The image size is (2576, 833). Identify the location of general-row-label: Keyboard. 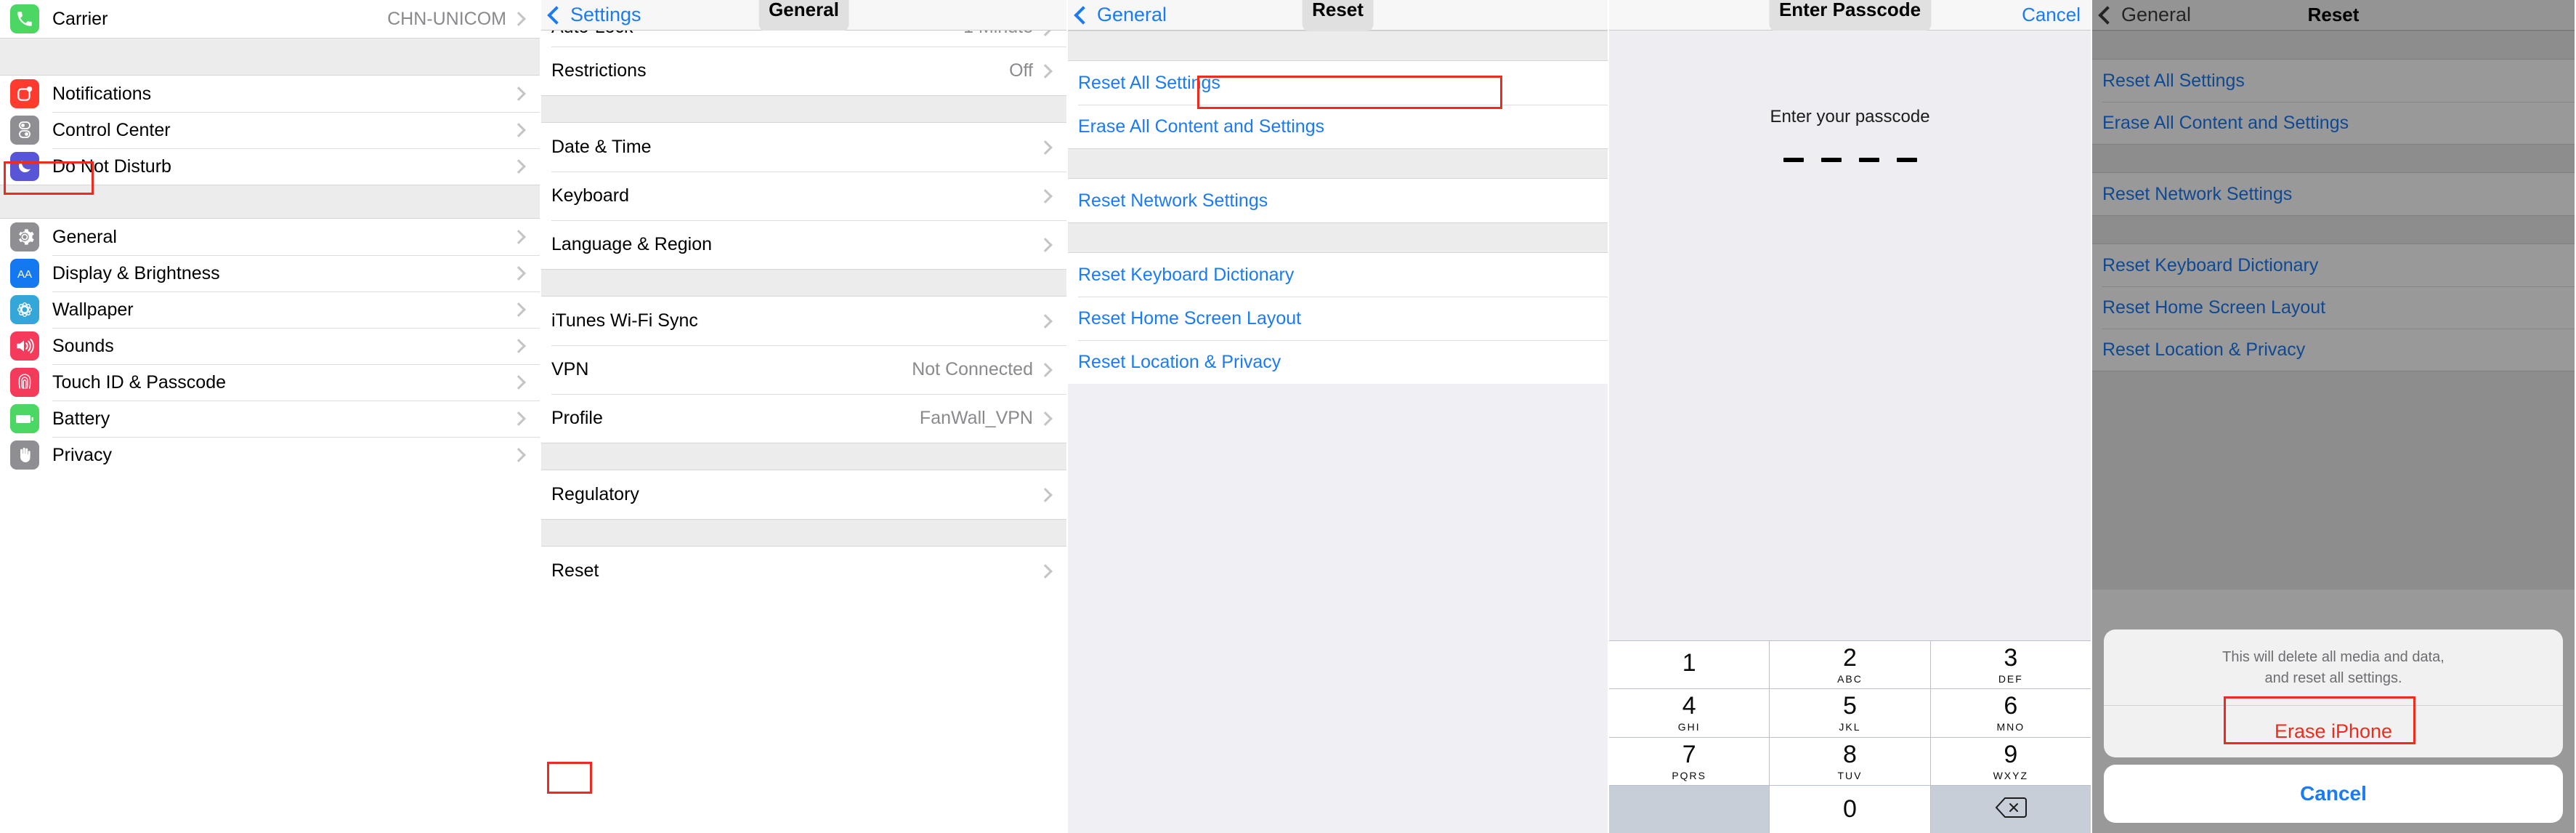
(590, 196).